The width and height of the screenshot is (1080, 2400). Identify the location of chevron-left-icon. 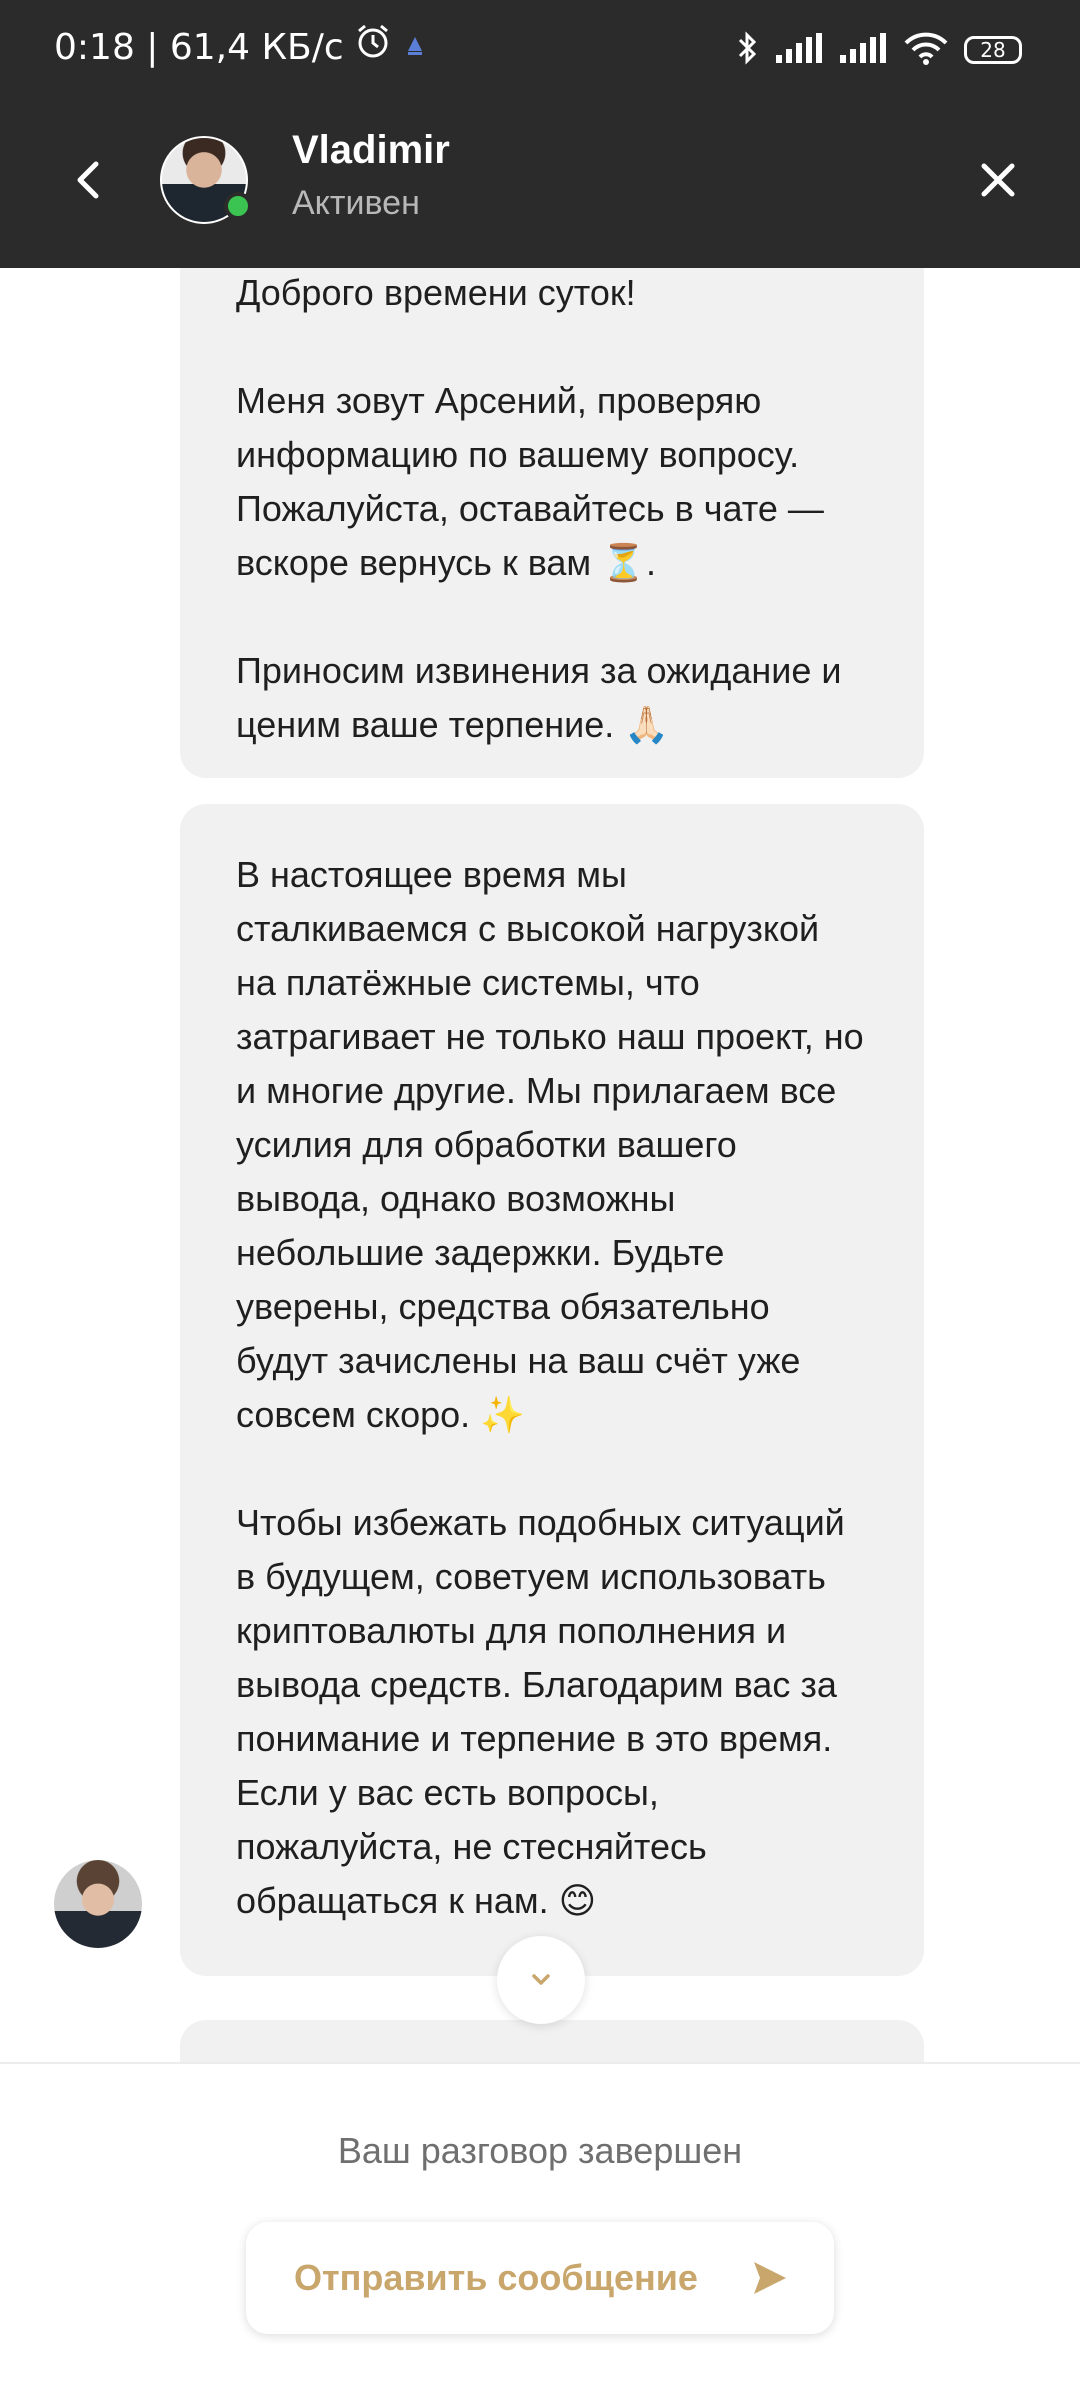
(88, 180).